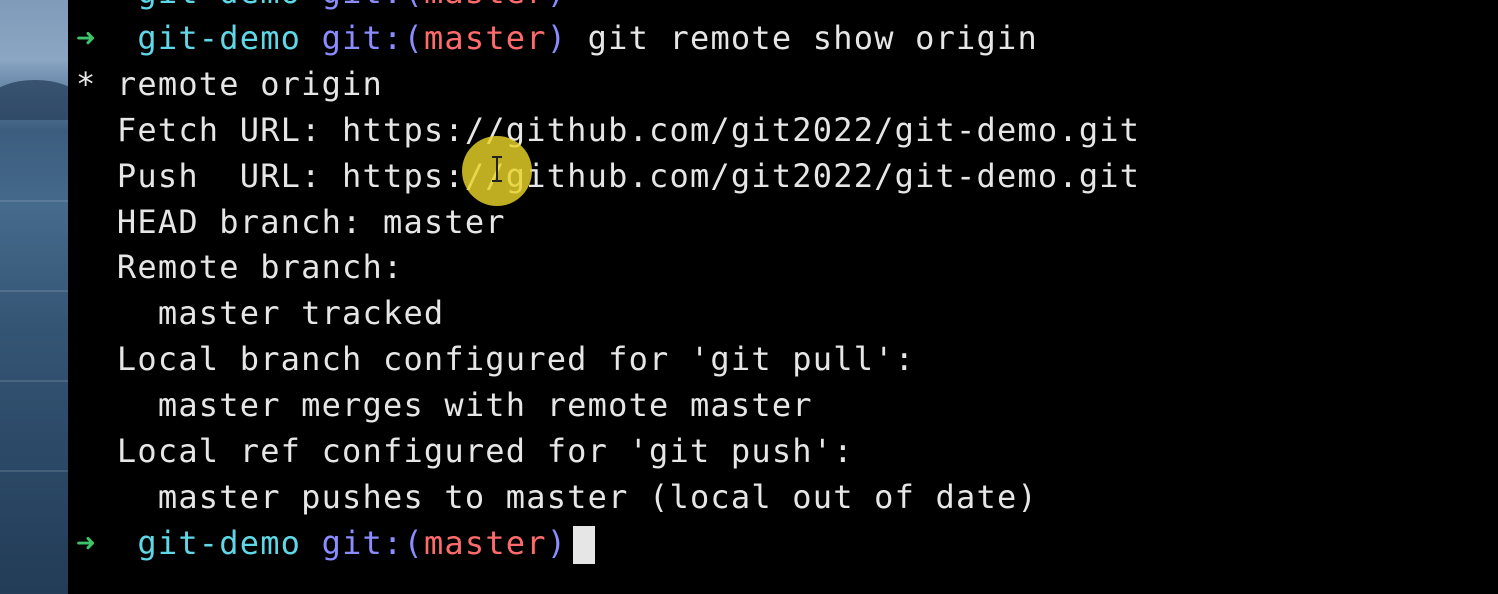 The height and width of the screenshot is (594, 1498). What do you see at coordinates (260, 313) in the screenshot?
I see `output-line: master tracked` at bounding box center [260, 313].